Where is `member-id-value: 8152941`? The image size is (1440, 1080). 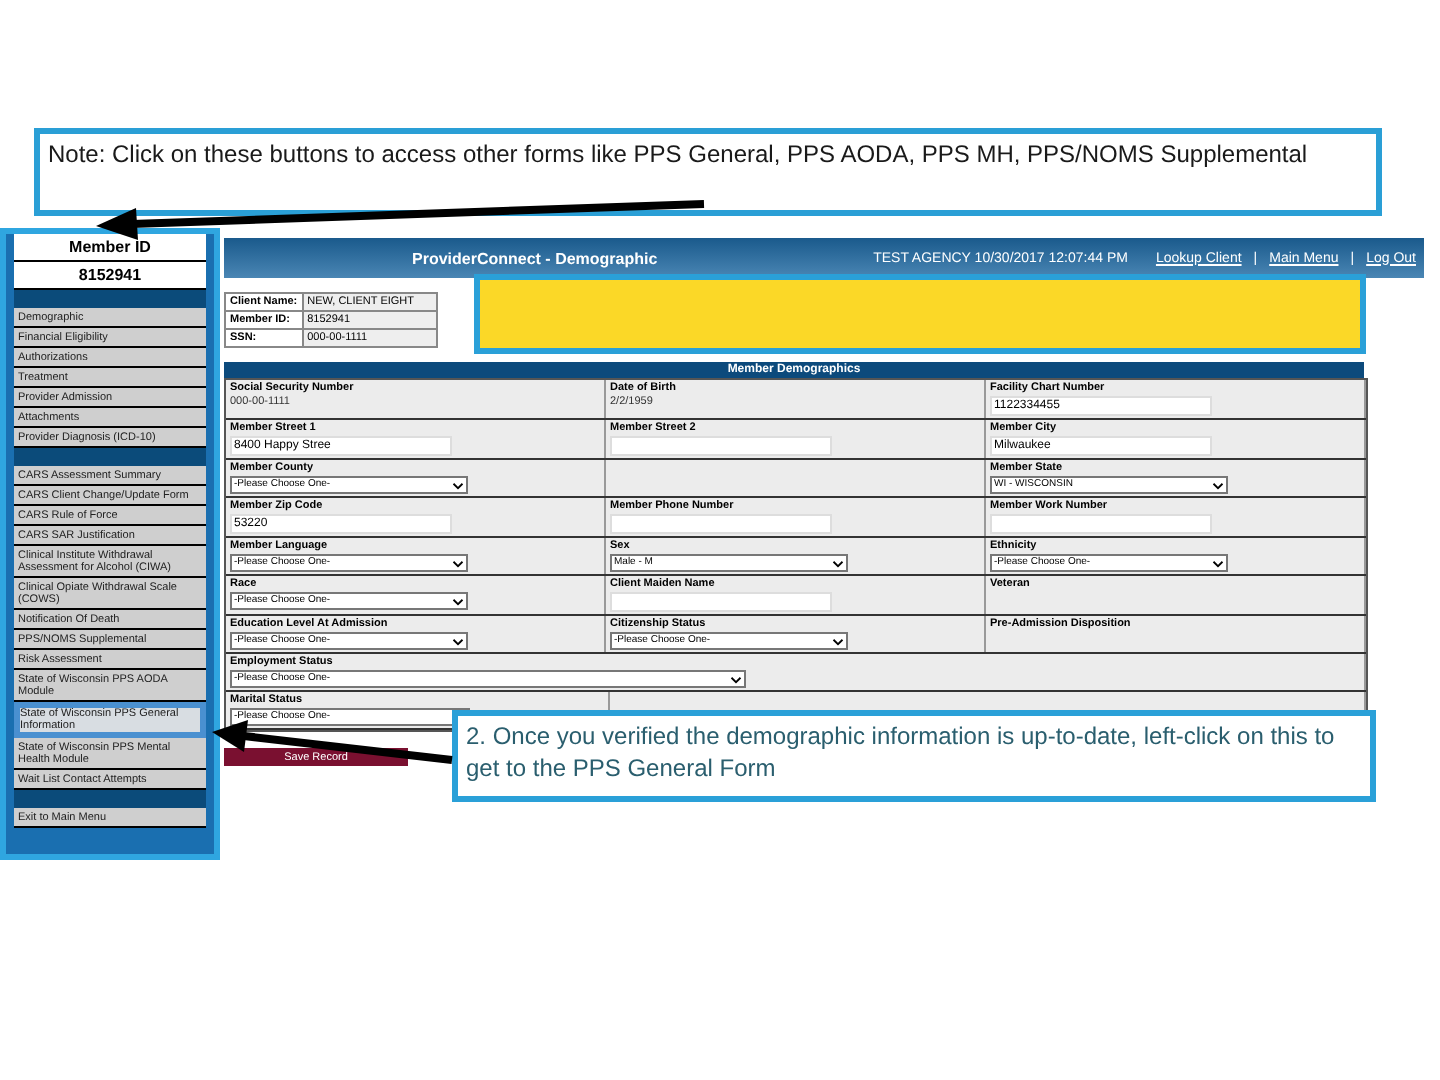
member-id-value: 8152941 is located at coordinates (110, 276).